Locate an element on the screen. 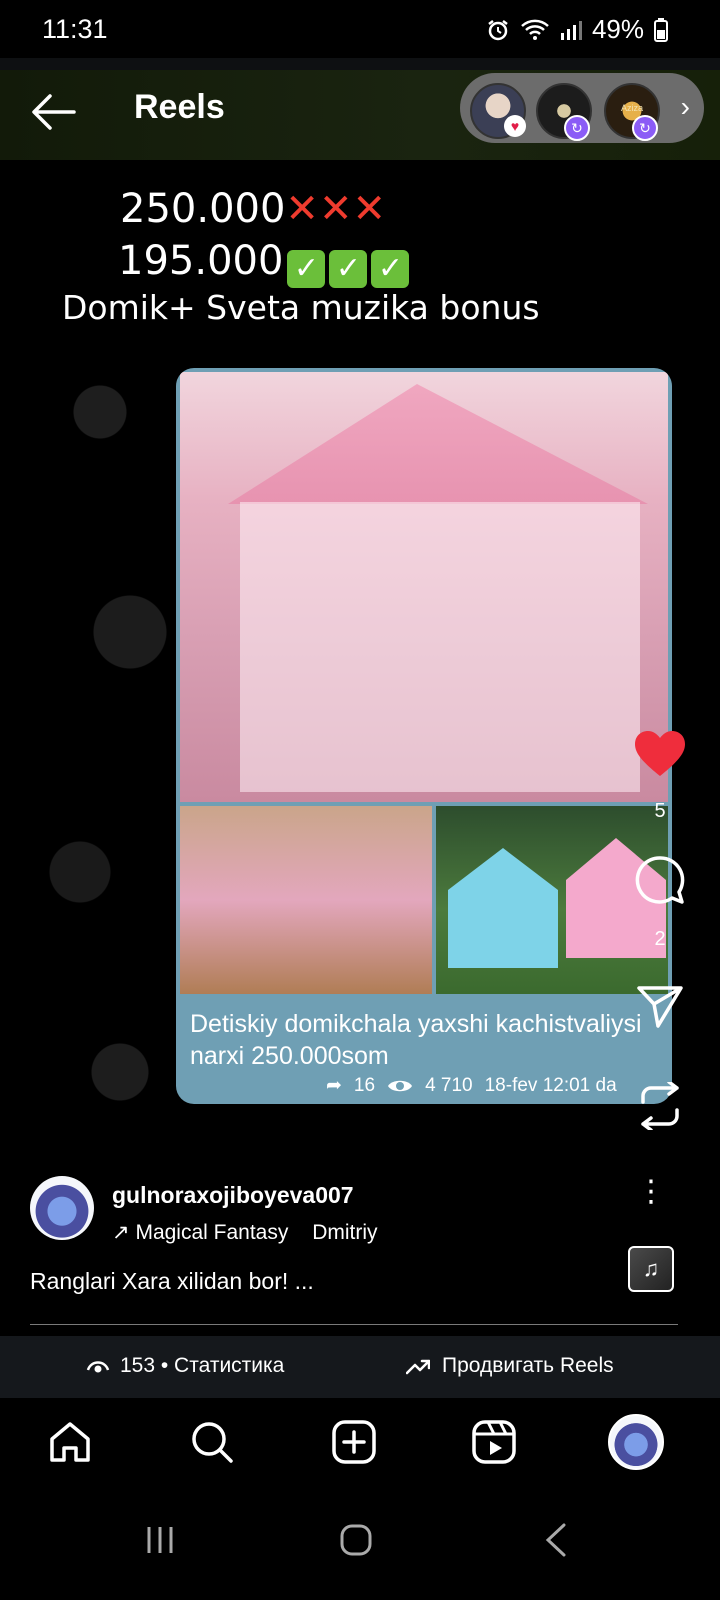 This screenshot has height=1600, width=720. battery-percent: 49% is located at coordinates (617, 29).